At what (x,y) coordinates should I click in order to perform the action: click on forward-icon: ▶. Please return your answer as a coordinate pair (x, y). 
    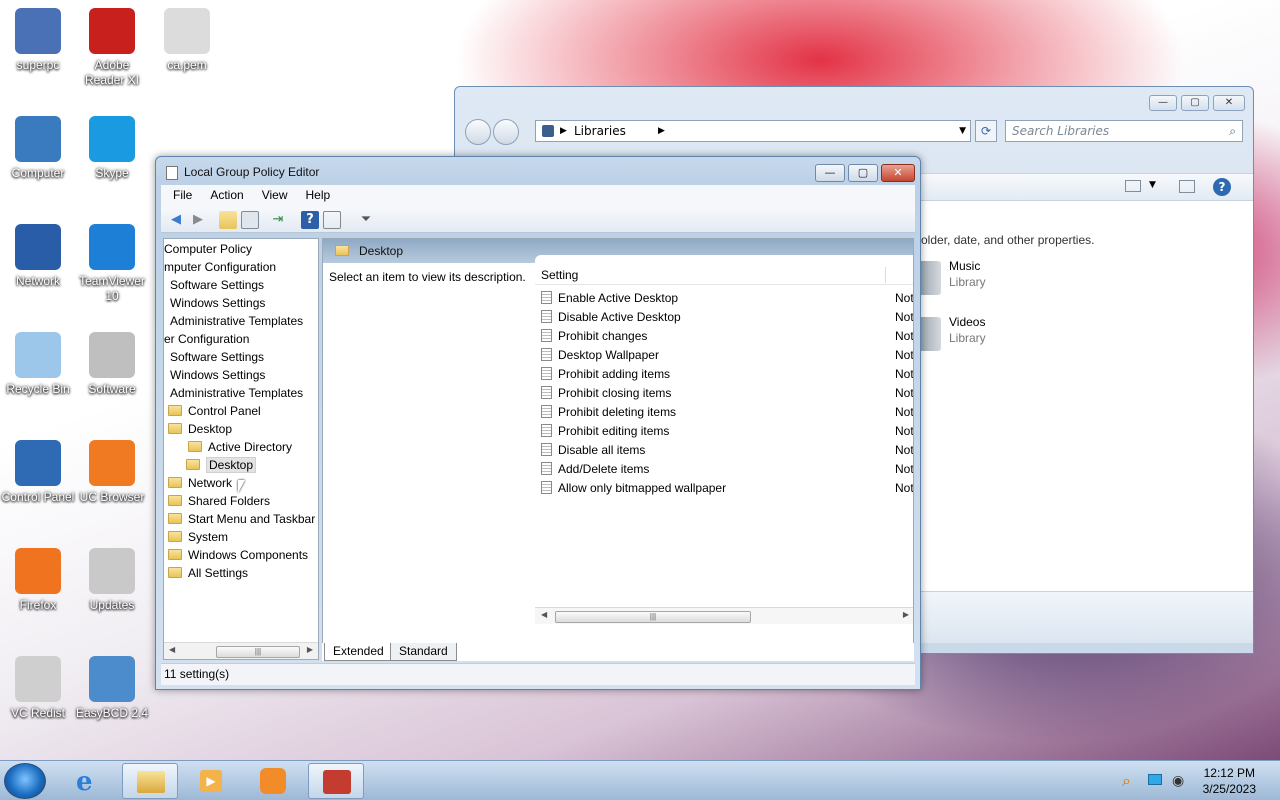
    Looking at the image, I should click on (198, 220).